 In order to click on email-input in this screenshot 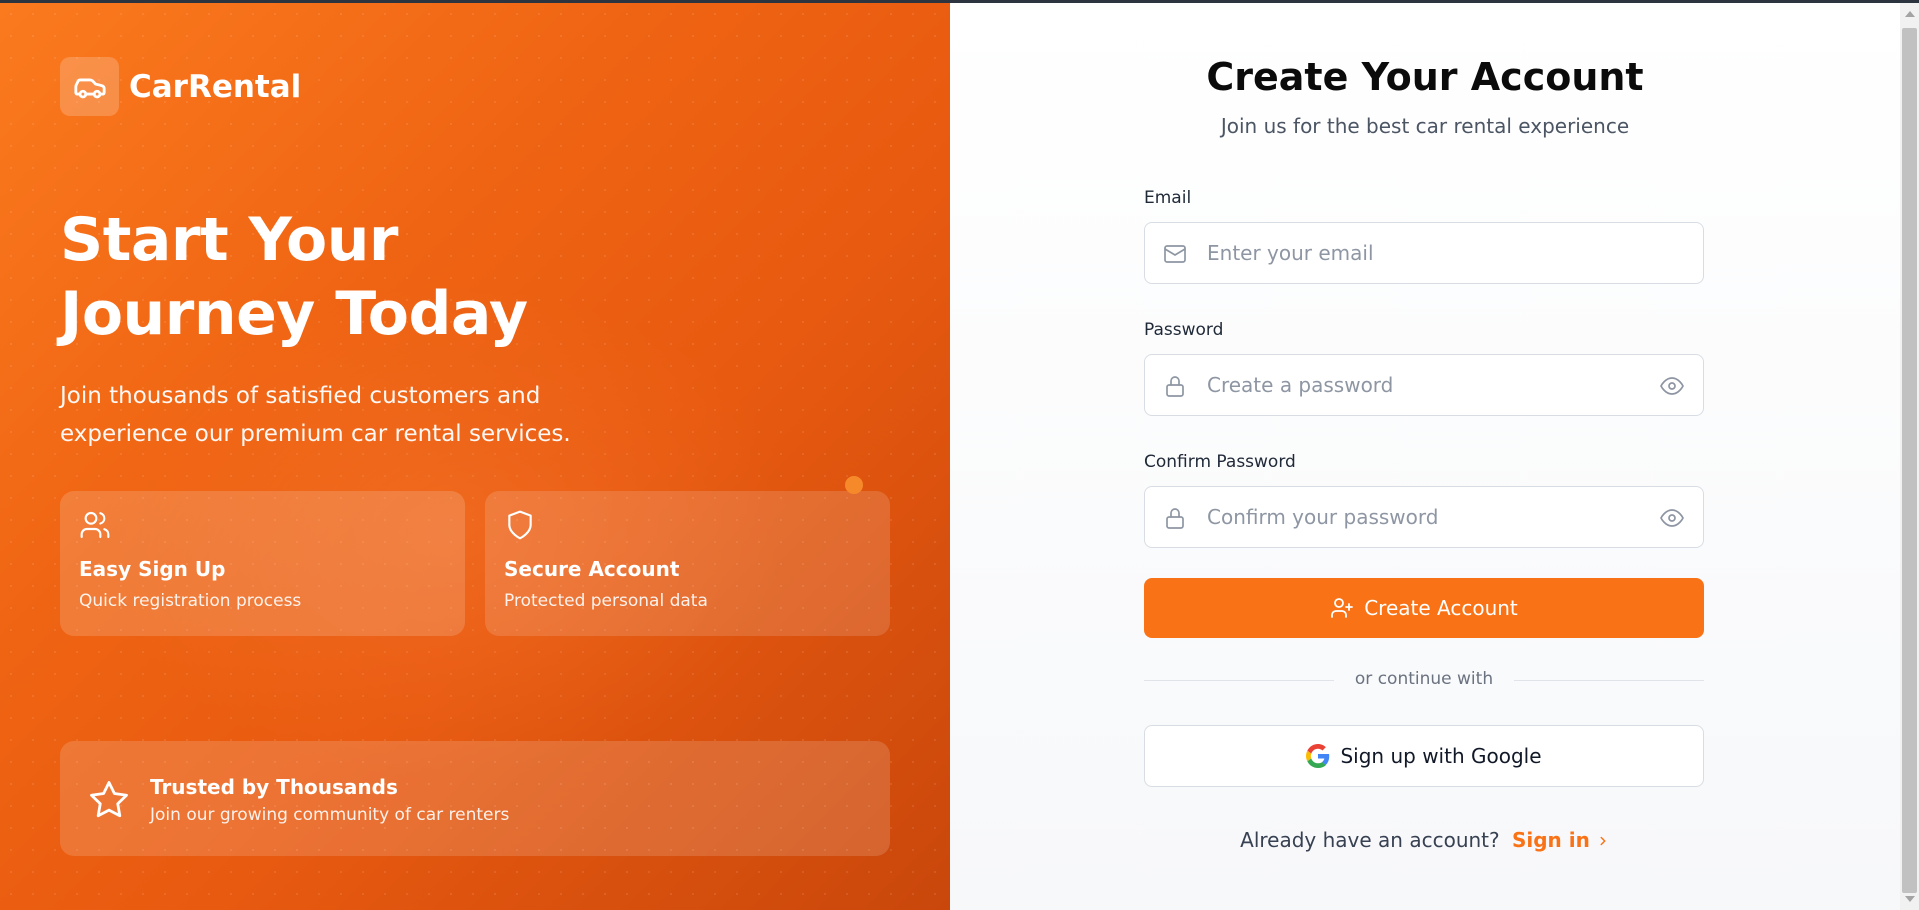, I will do `click(1415, 253)`.